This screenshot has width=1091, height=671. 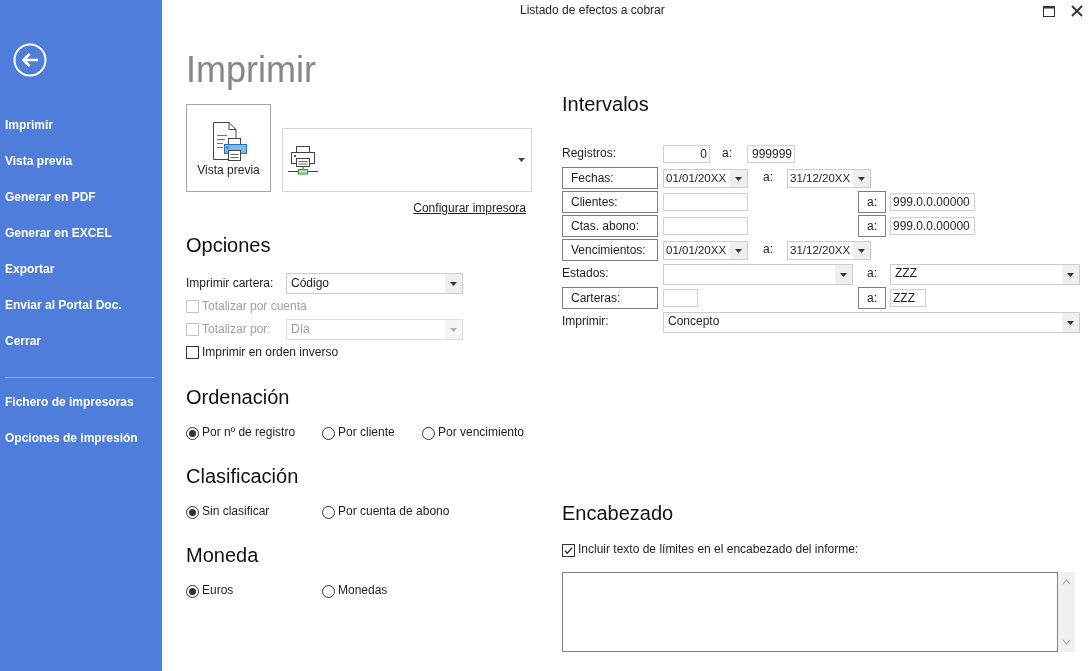 I want to click on preview-button: Vista previa, so click(x=228, y=148).